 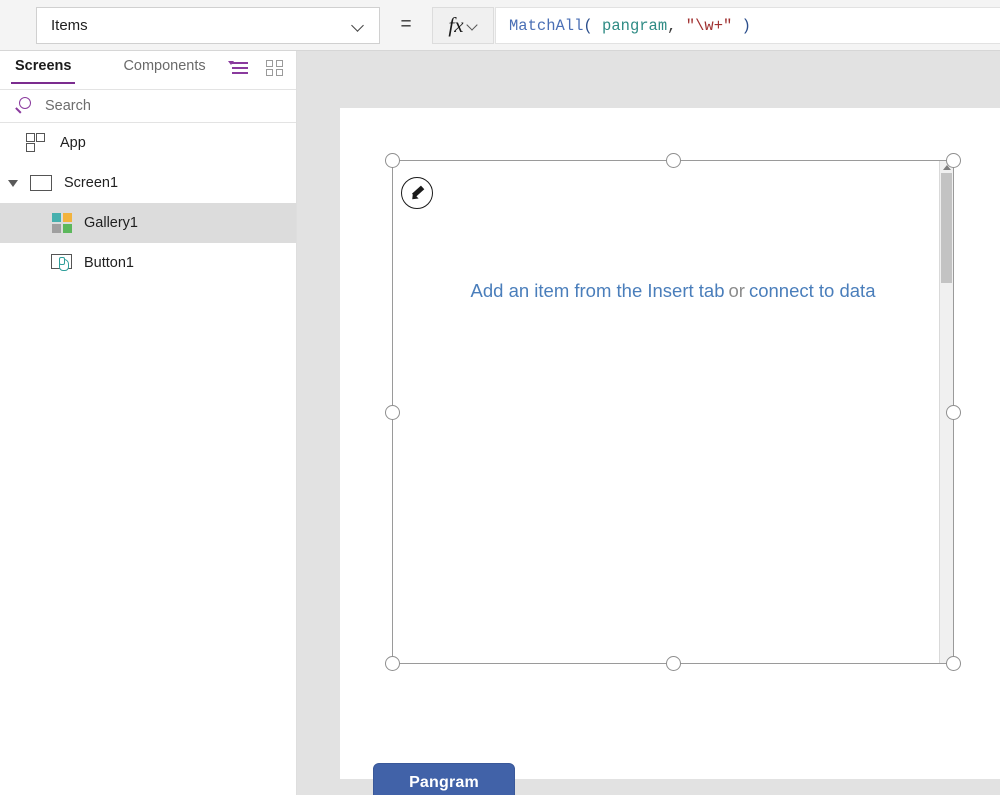 What do you see at coordinates (472, 25) in the screenshot?
I see `fx-chevron-down-icon` at bounding box center [472, 25].